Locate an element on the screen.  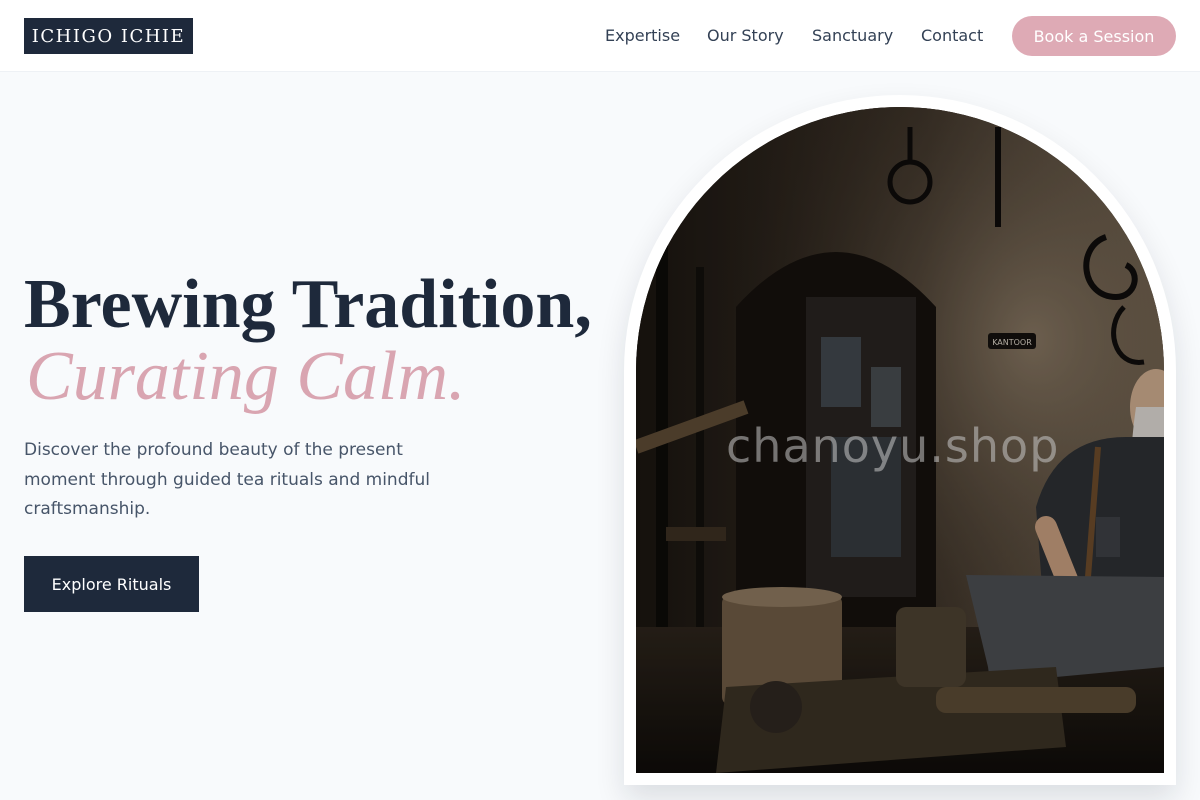
nav-link-sanctuary: Sanctuary is located at coordinates (852, 36).